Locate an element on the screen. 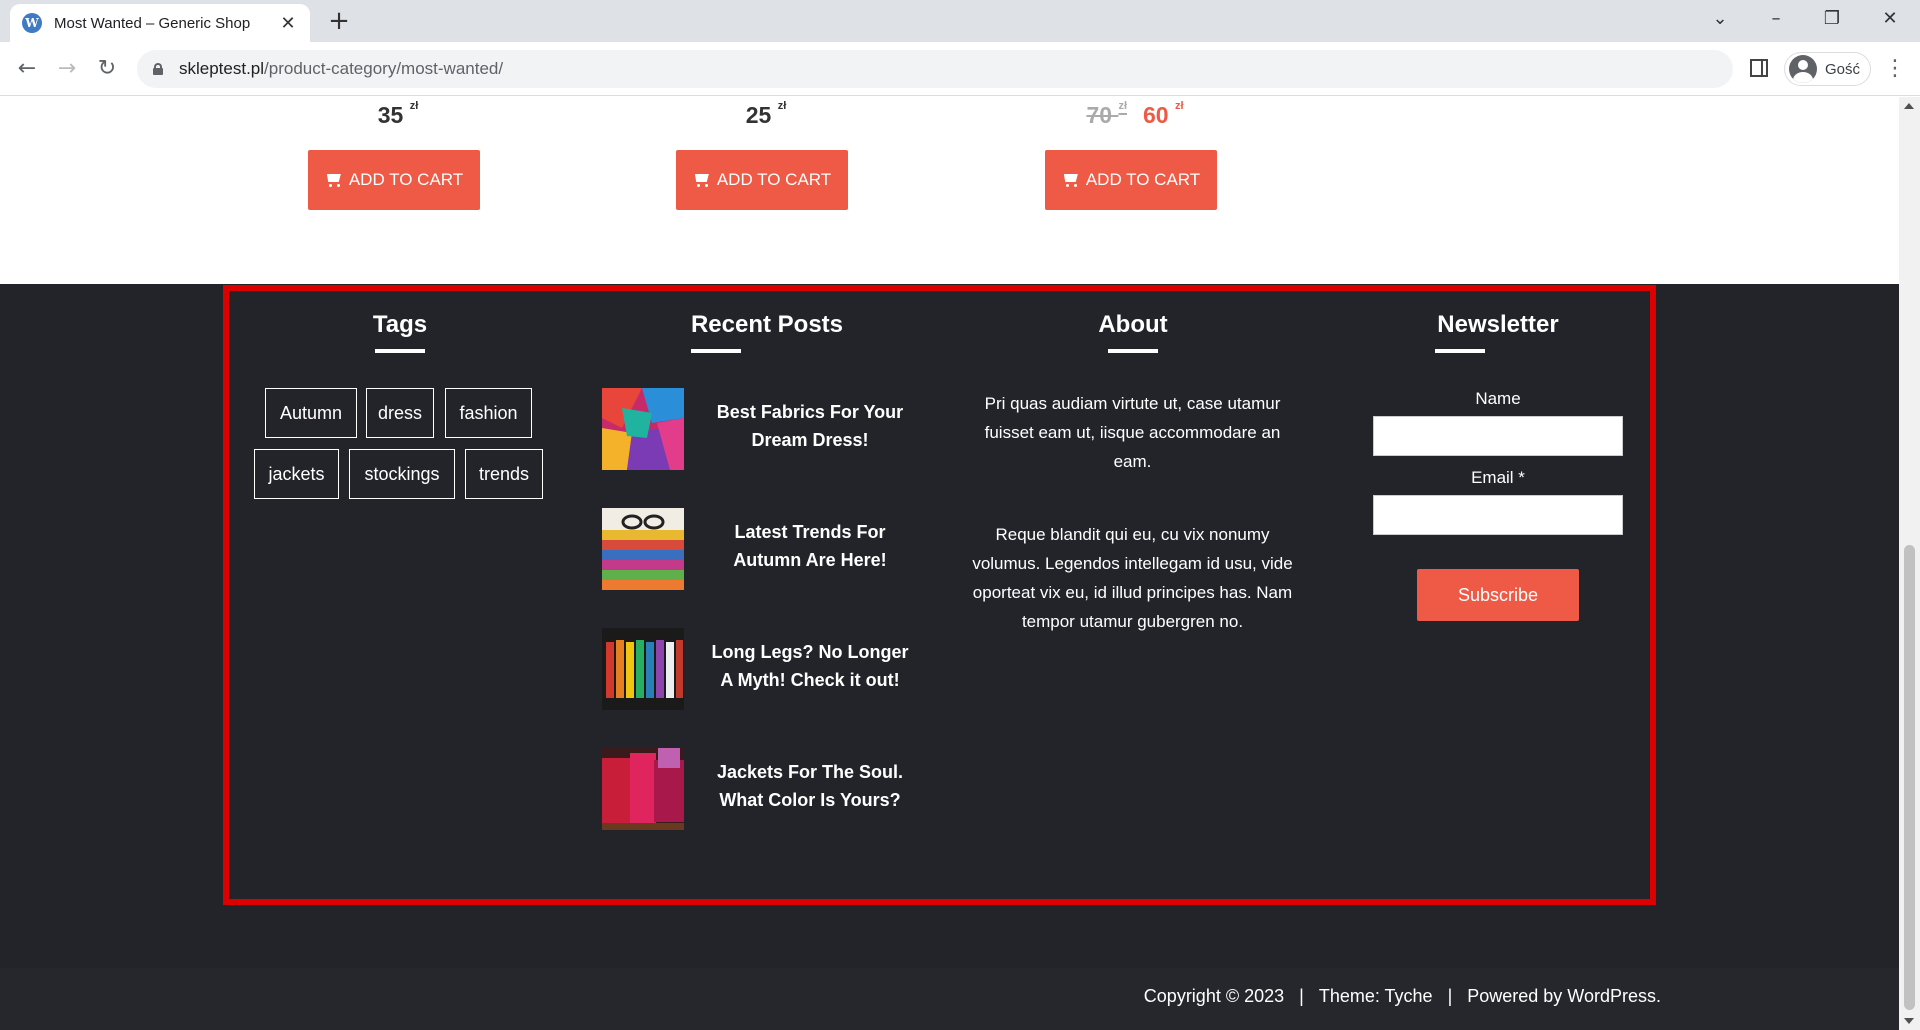  newsletter-form: Name Email * Subscribe is located at coordinates (1498, 505).